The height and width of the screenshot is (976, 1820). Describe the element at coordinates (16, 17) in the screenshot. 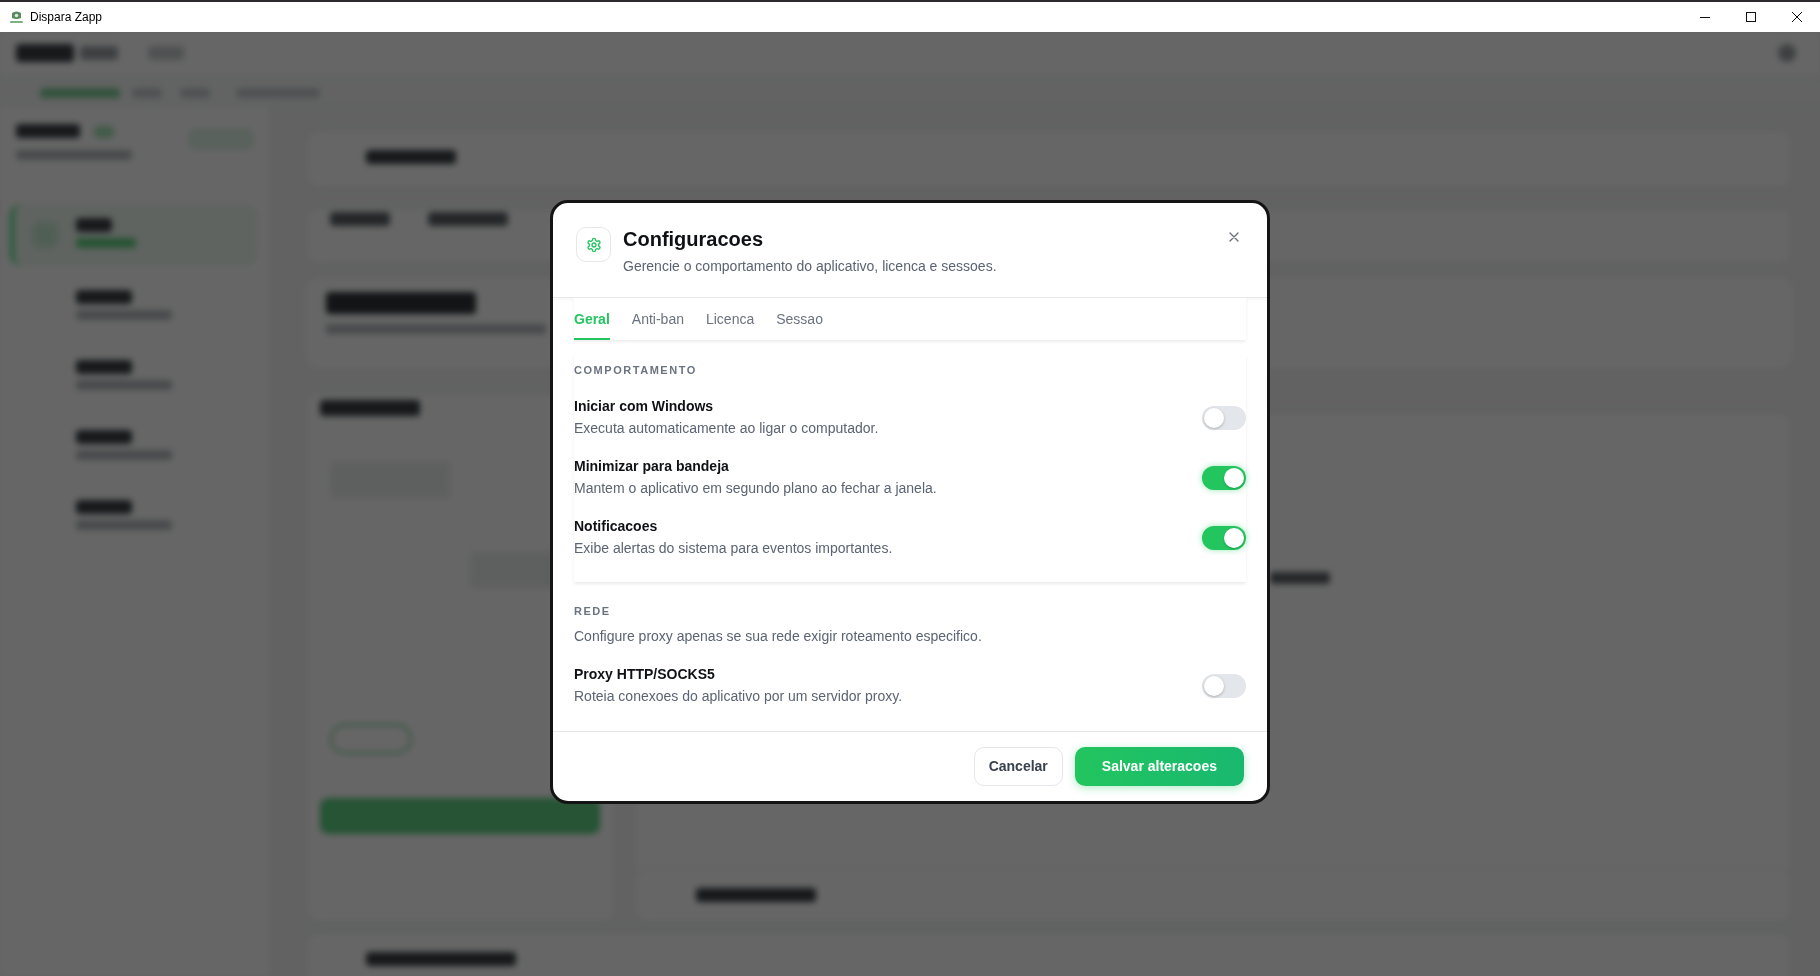

I see `app-icon` at that location.